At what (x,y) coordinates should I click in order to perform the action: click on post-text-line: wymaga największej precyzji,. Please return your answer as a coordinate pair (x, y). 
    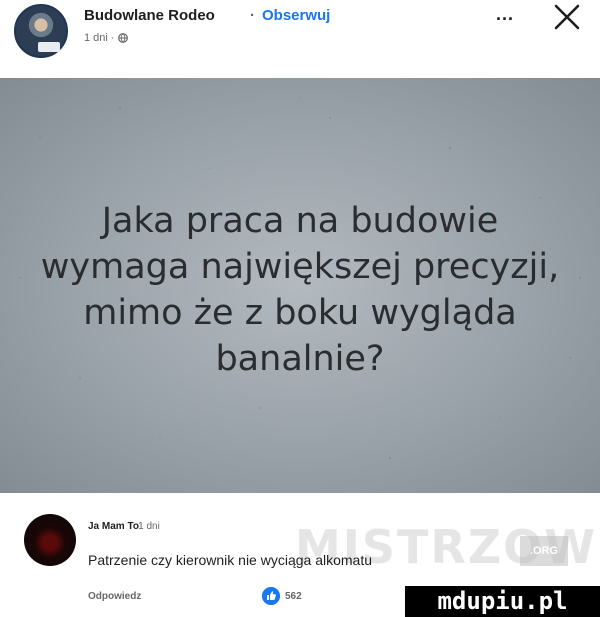
    Looking at the image, I should click on (300, 267).